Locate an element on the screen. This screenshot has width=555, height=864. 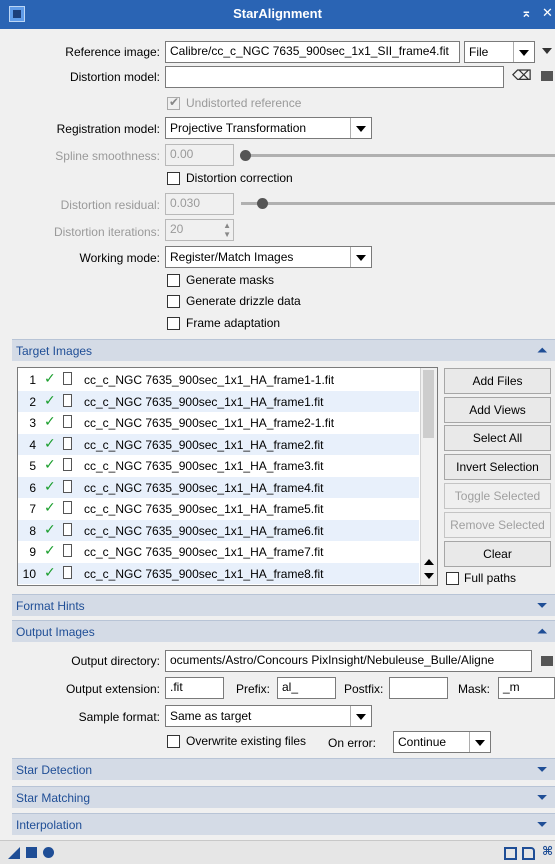
expand-all-icon: ⌘ is located at coordinates (547, 851).